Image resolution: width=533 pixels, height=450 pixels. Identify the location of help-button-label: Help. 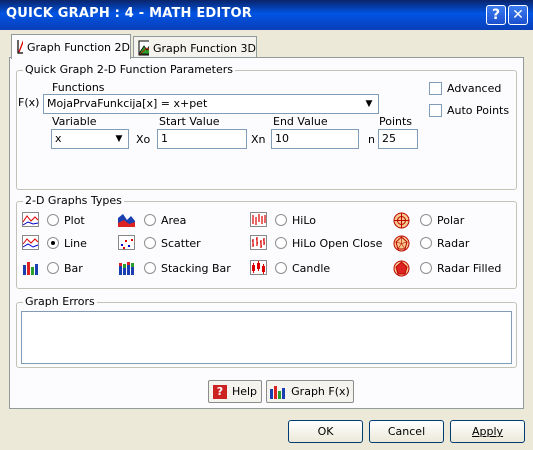
(244, 391).